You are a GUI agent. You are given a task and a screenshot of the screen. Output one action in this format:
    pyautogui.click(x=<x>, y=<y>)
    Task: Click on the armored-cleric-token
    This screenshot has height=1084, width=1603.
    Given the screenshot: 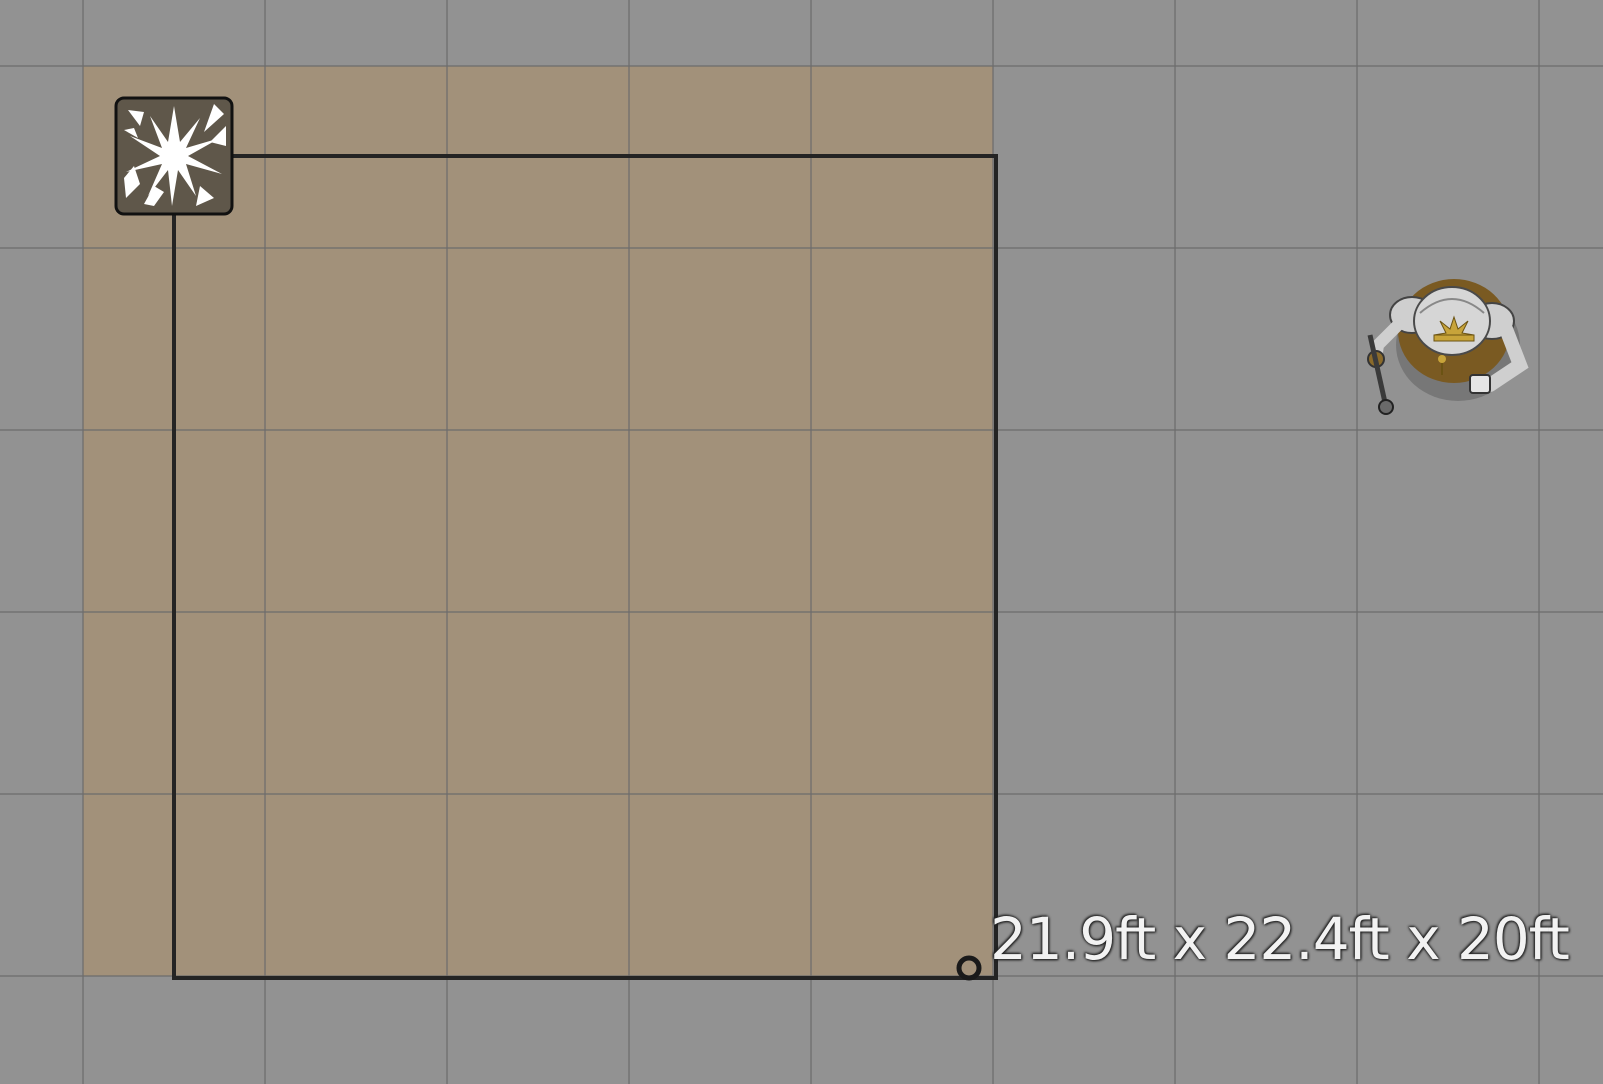 What is the action you would take?
    pyautogui.click(x=1448, y=347)
    